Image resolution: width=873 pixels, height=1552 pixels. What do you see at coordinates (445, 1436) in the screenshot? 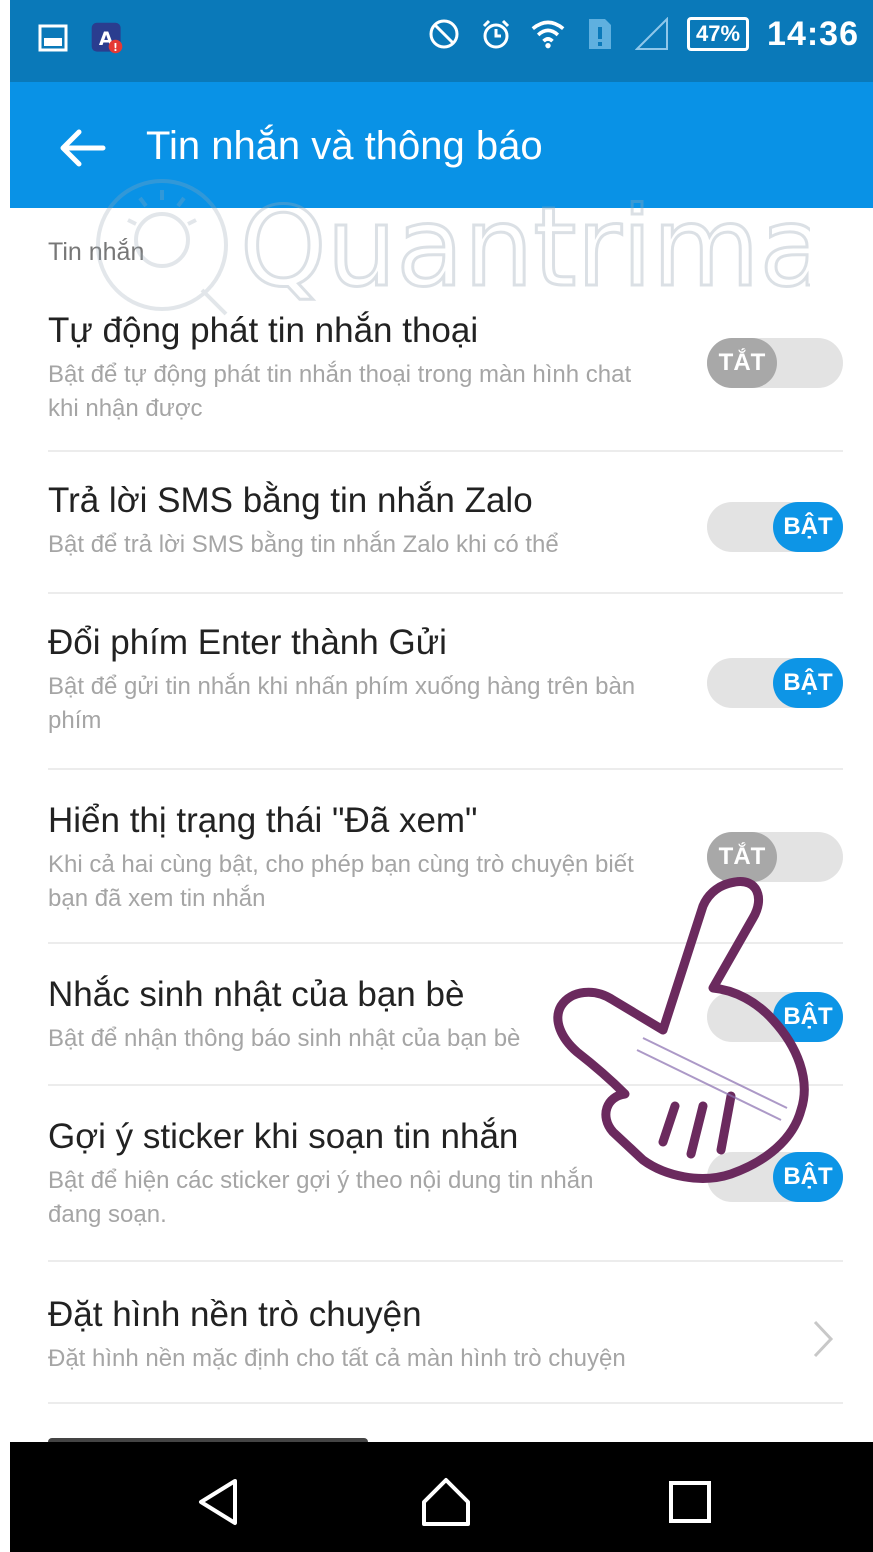
I see `setting-partial-next` at bounding box center [445, 1436].